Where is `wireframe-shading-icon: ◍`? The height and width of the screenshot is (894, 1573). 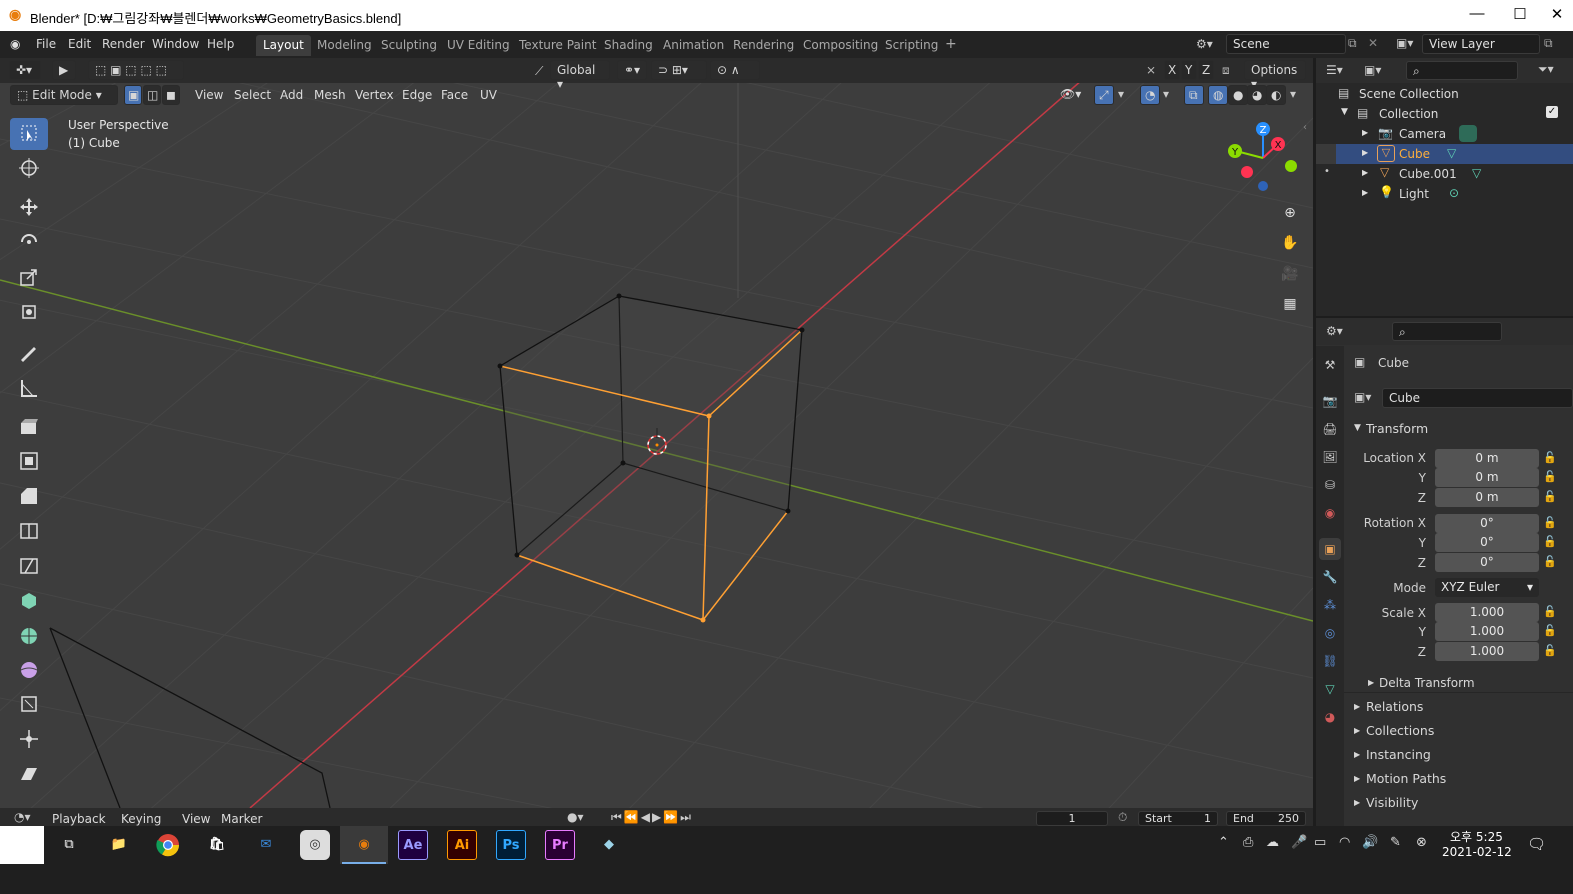
wireframe-shading-icon: ◍ is located at coordinates (1218, 95).